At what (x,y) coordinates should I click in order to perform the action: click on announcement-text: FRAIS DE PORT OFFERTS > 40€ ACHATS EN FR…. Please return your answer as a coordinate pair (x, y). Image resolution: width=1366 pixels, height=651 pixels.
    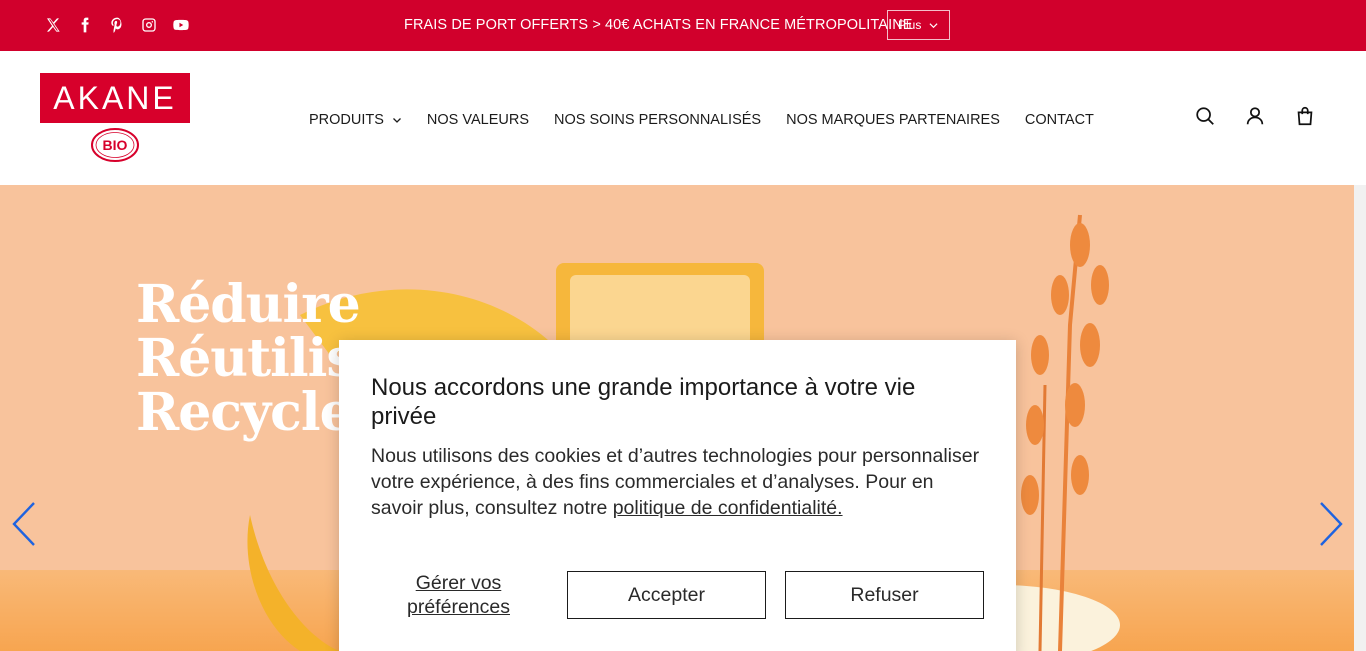
    Looking at the image, I should click on (658, 25).